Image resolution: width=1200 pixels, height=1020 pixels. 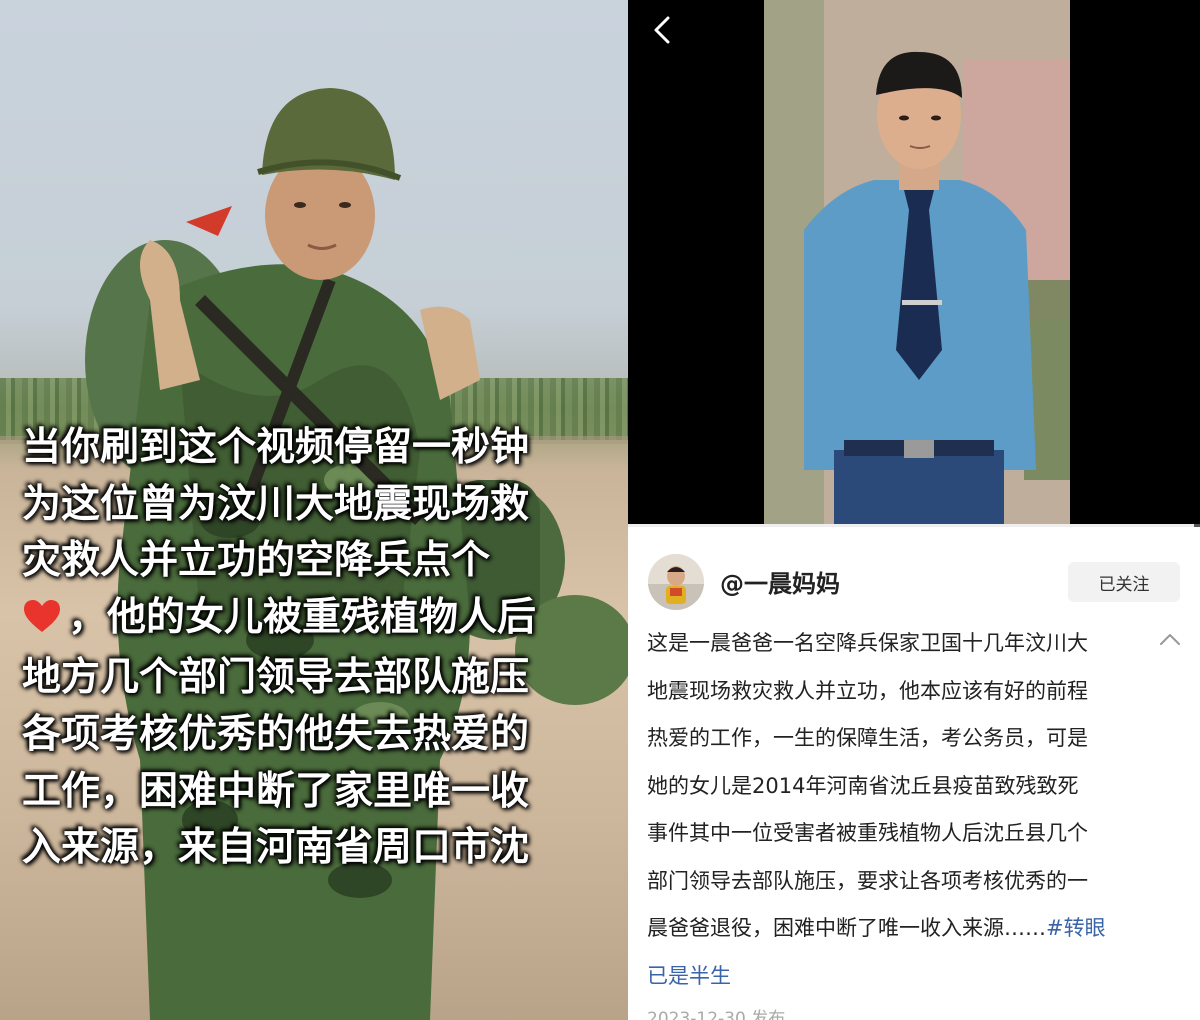 What do you see at coordinates (867, 643) in the screenshot?
I see `description-line: 这是一晨爸爸一名空降兵保家卫国十几年汶川大` at bounding box center [867, 643].